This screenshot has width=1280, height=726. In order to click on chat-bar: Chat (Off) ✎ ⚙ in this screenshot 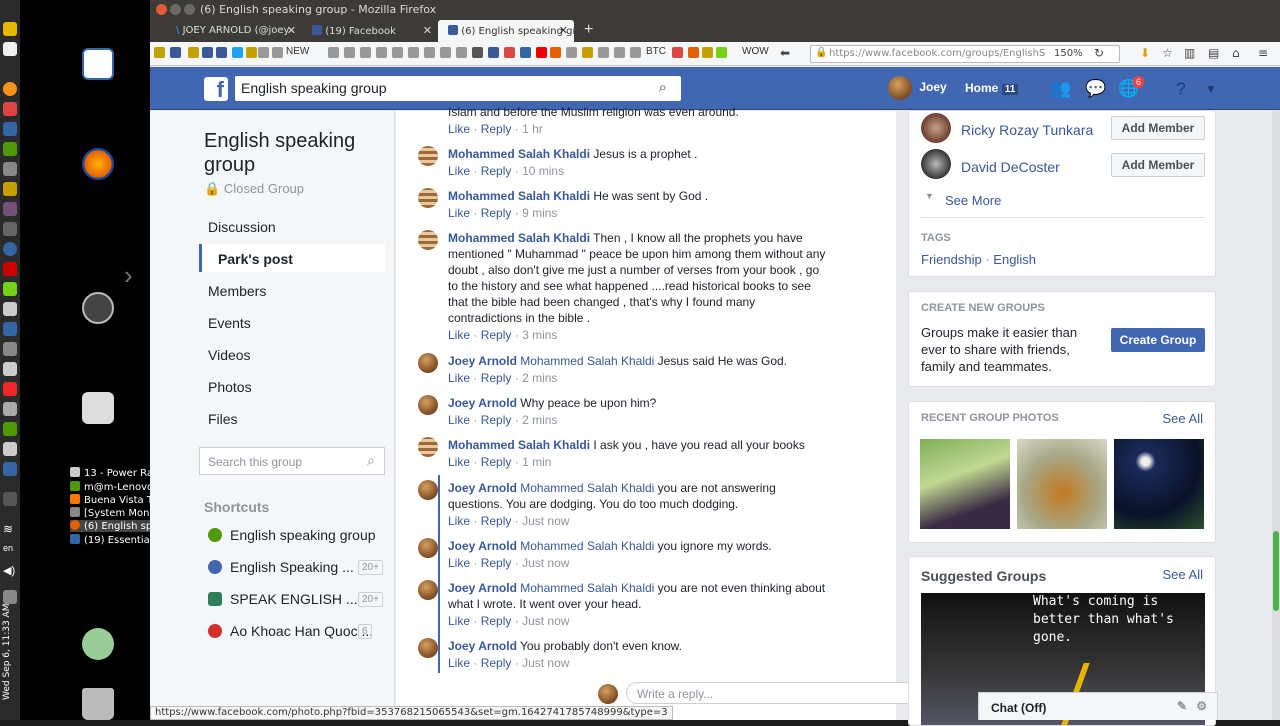, I will do `click(1098, 706)`.